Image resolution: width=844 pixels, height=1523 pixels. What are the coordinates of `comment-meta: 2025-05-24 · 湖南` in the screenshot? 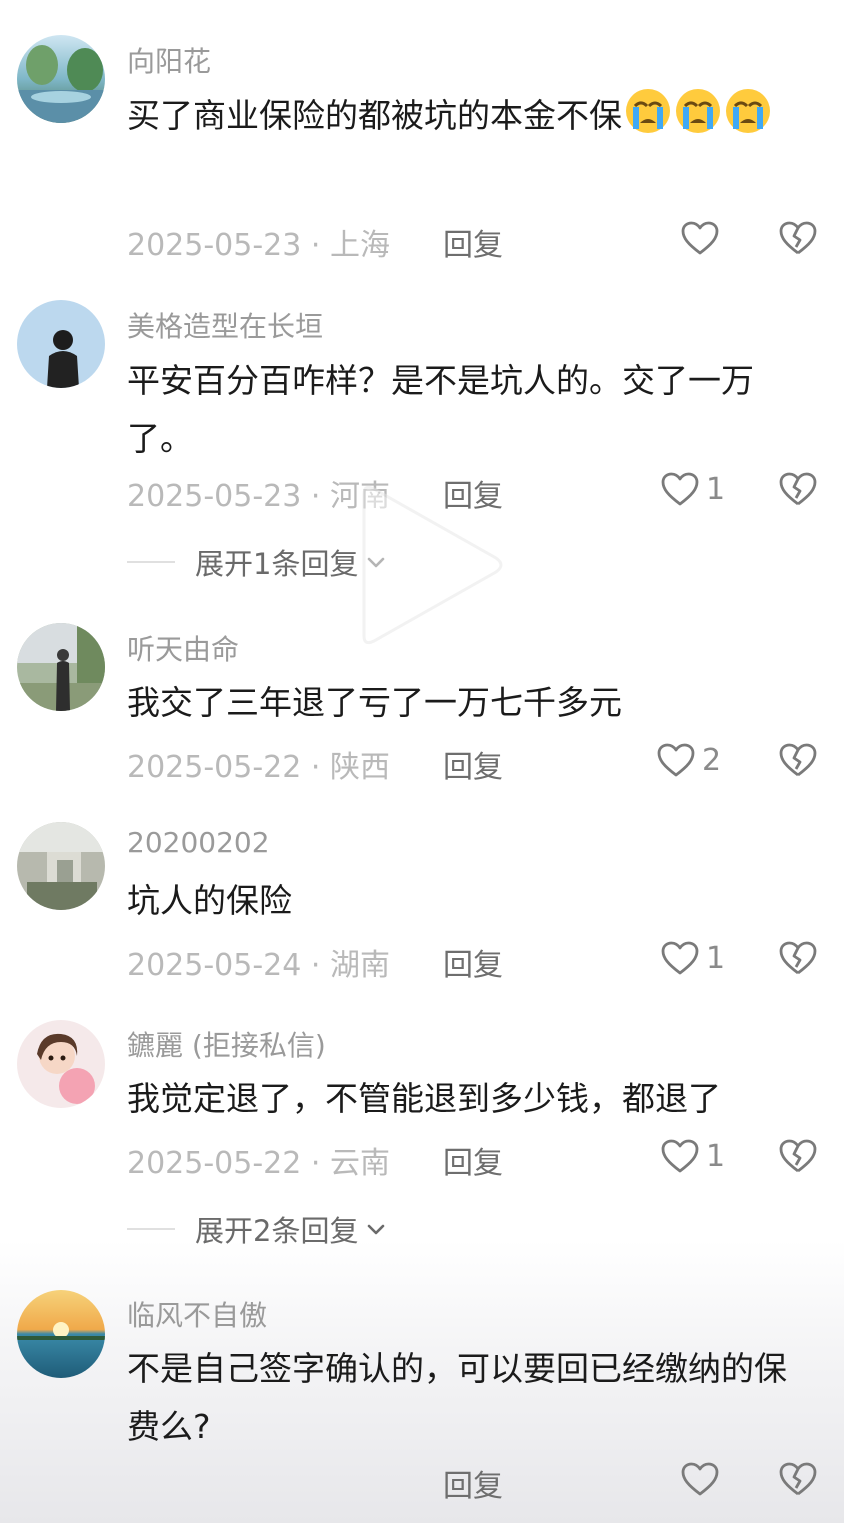 It's located at (258, 962).